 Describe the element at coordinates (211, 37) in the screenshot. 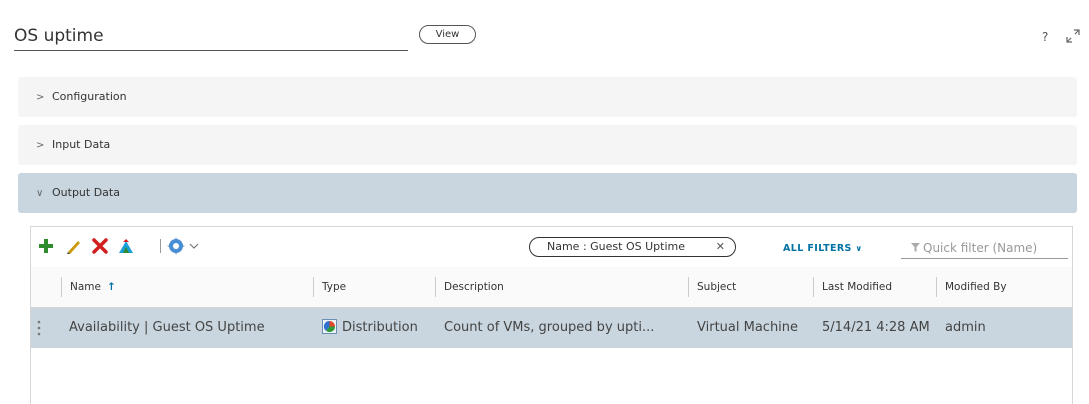

I see `report-title-field: OS uptime` at that location.